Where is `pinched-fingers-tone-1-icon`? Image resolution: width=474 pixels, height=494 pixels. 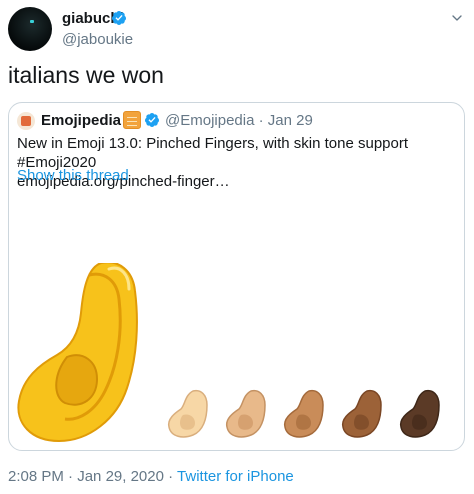
pinched-fingers-tone-1-icon is located at coordinates (187, 413).